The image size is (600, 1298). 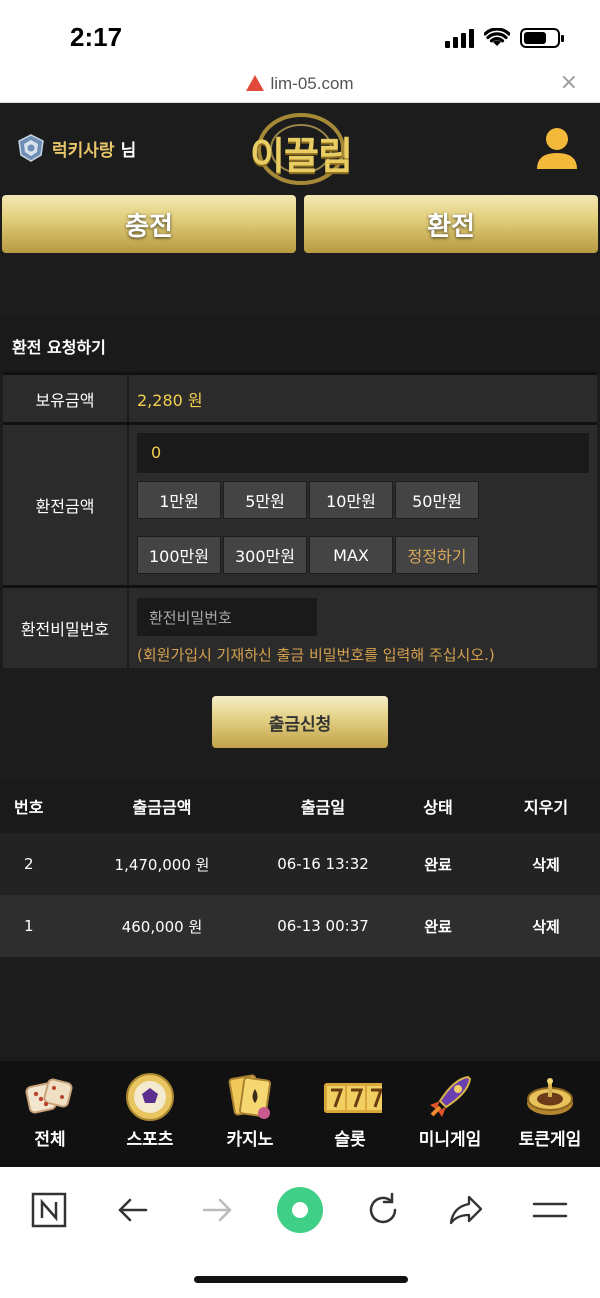 I want to click on wifi-icon, so click(x=497, y=37).